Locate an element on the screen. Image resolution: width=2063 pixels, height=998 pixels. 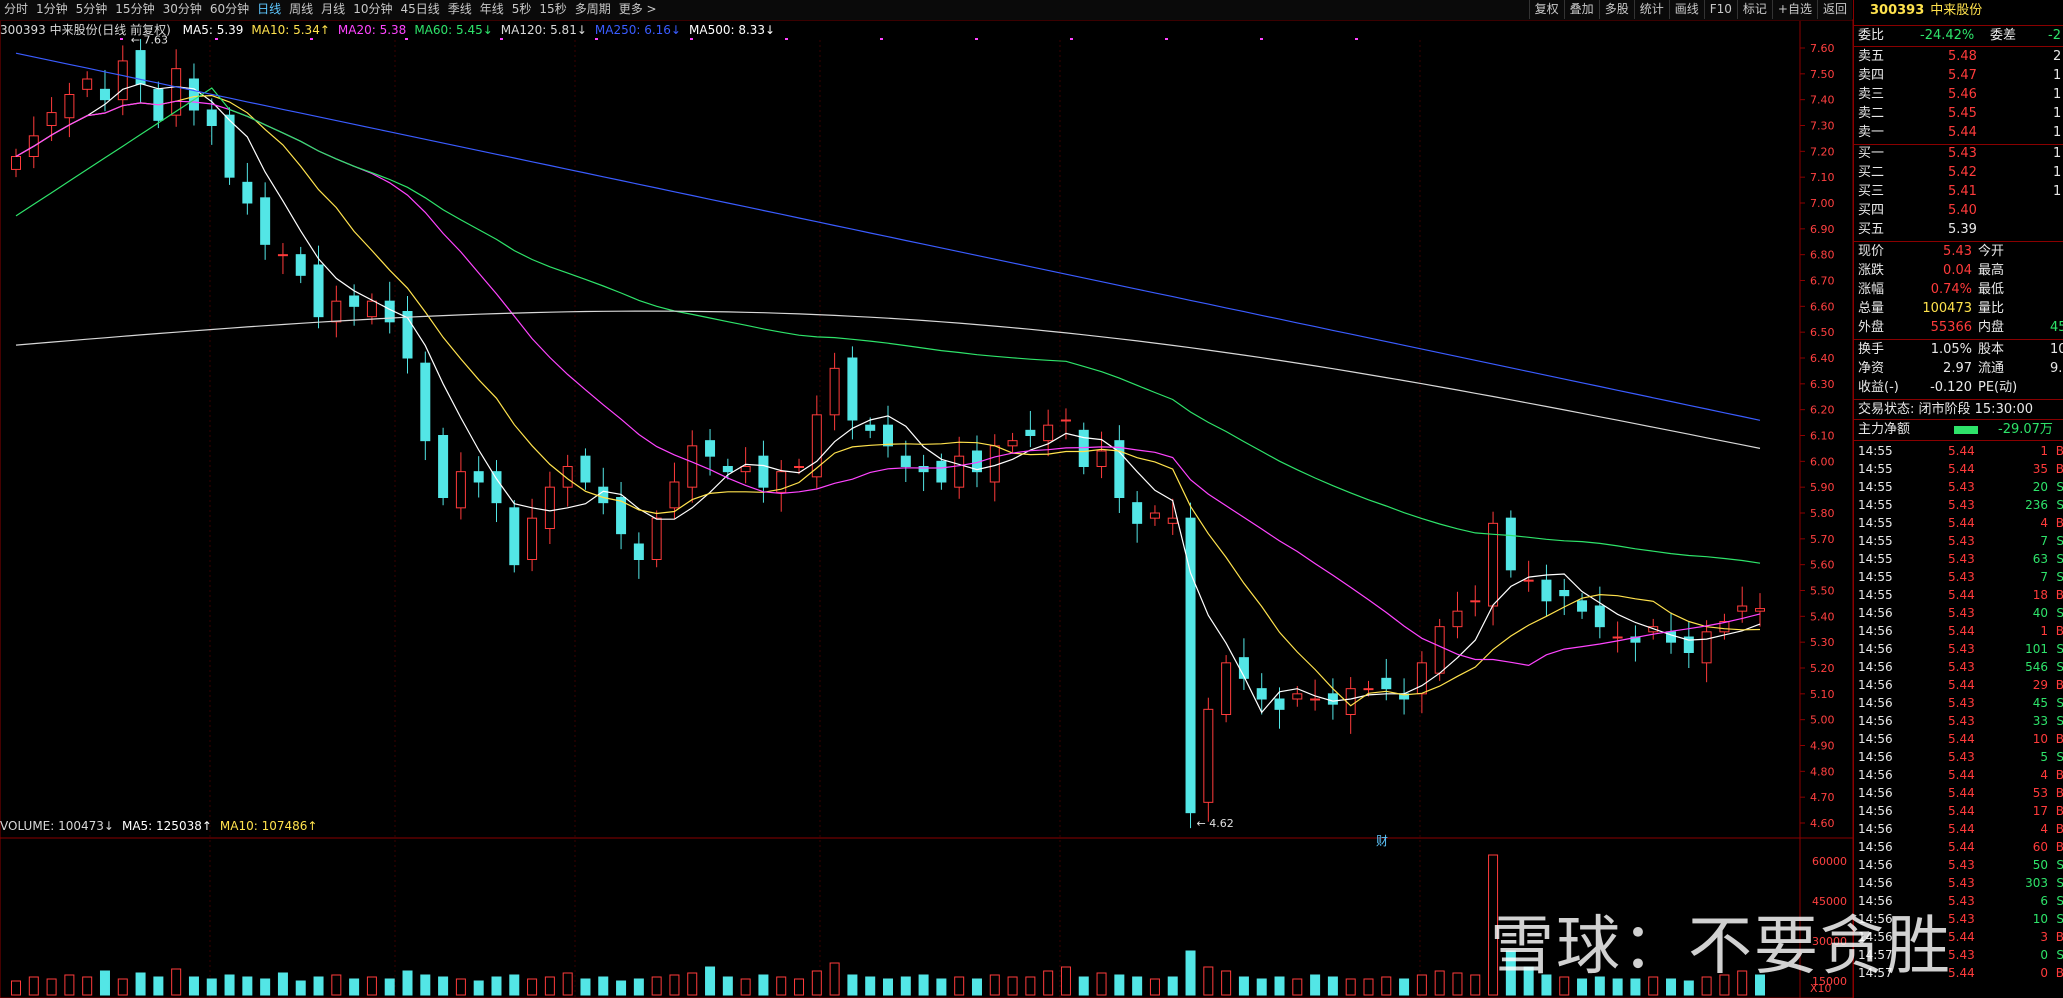
y-tick-label: 5.40 is located at coordinates (1822, 616).